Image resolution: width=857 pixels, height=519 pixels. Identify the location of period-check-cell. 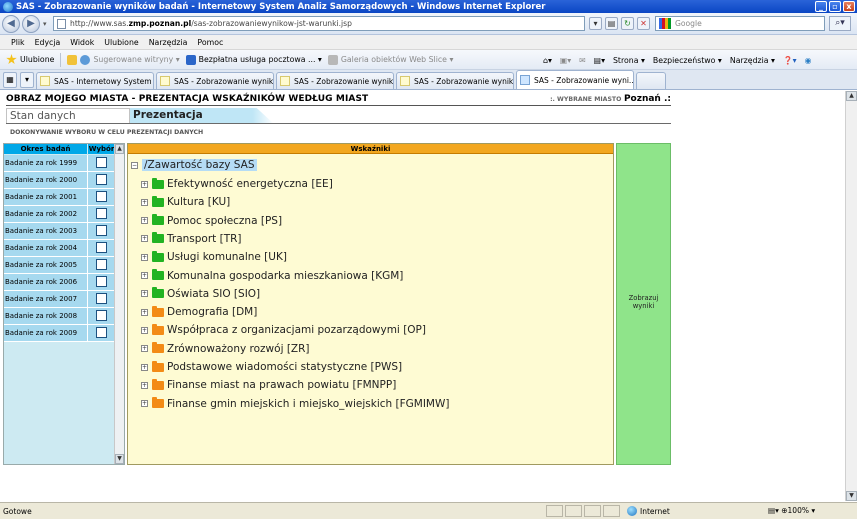
(101, 197).